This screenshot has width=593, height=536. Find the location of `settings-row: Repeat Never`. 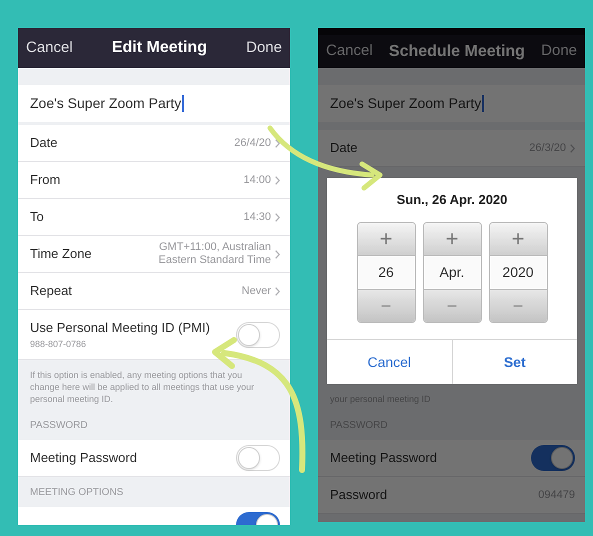

settings-row: Repeat Never is located at coordinates (154, 291).